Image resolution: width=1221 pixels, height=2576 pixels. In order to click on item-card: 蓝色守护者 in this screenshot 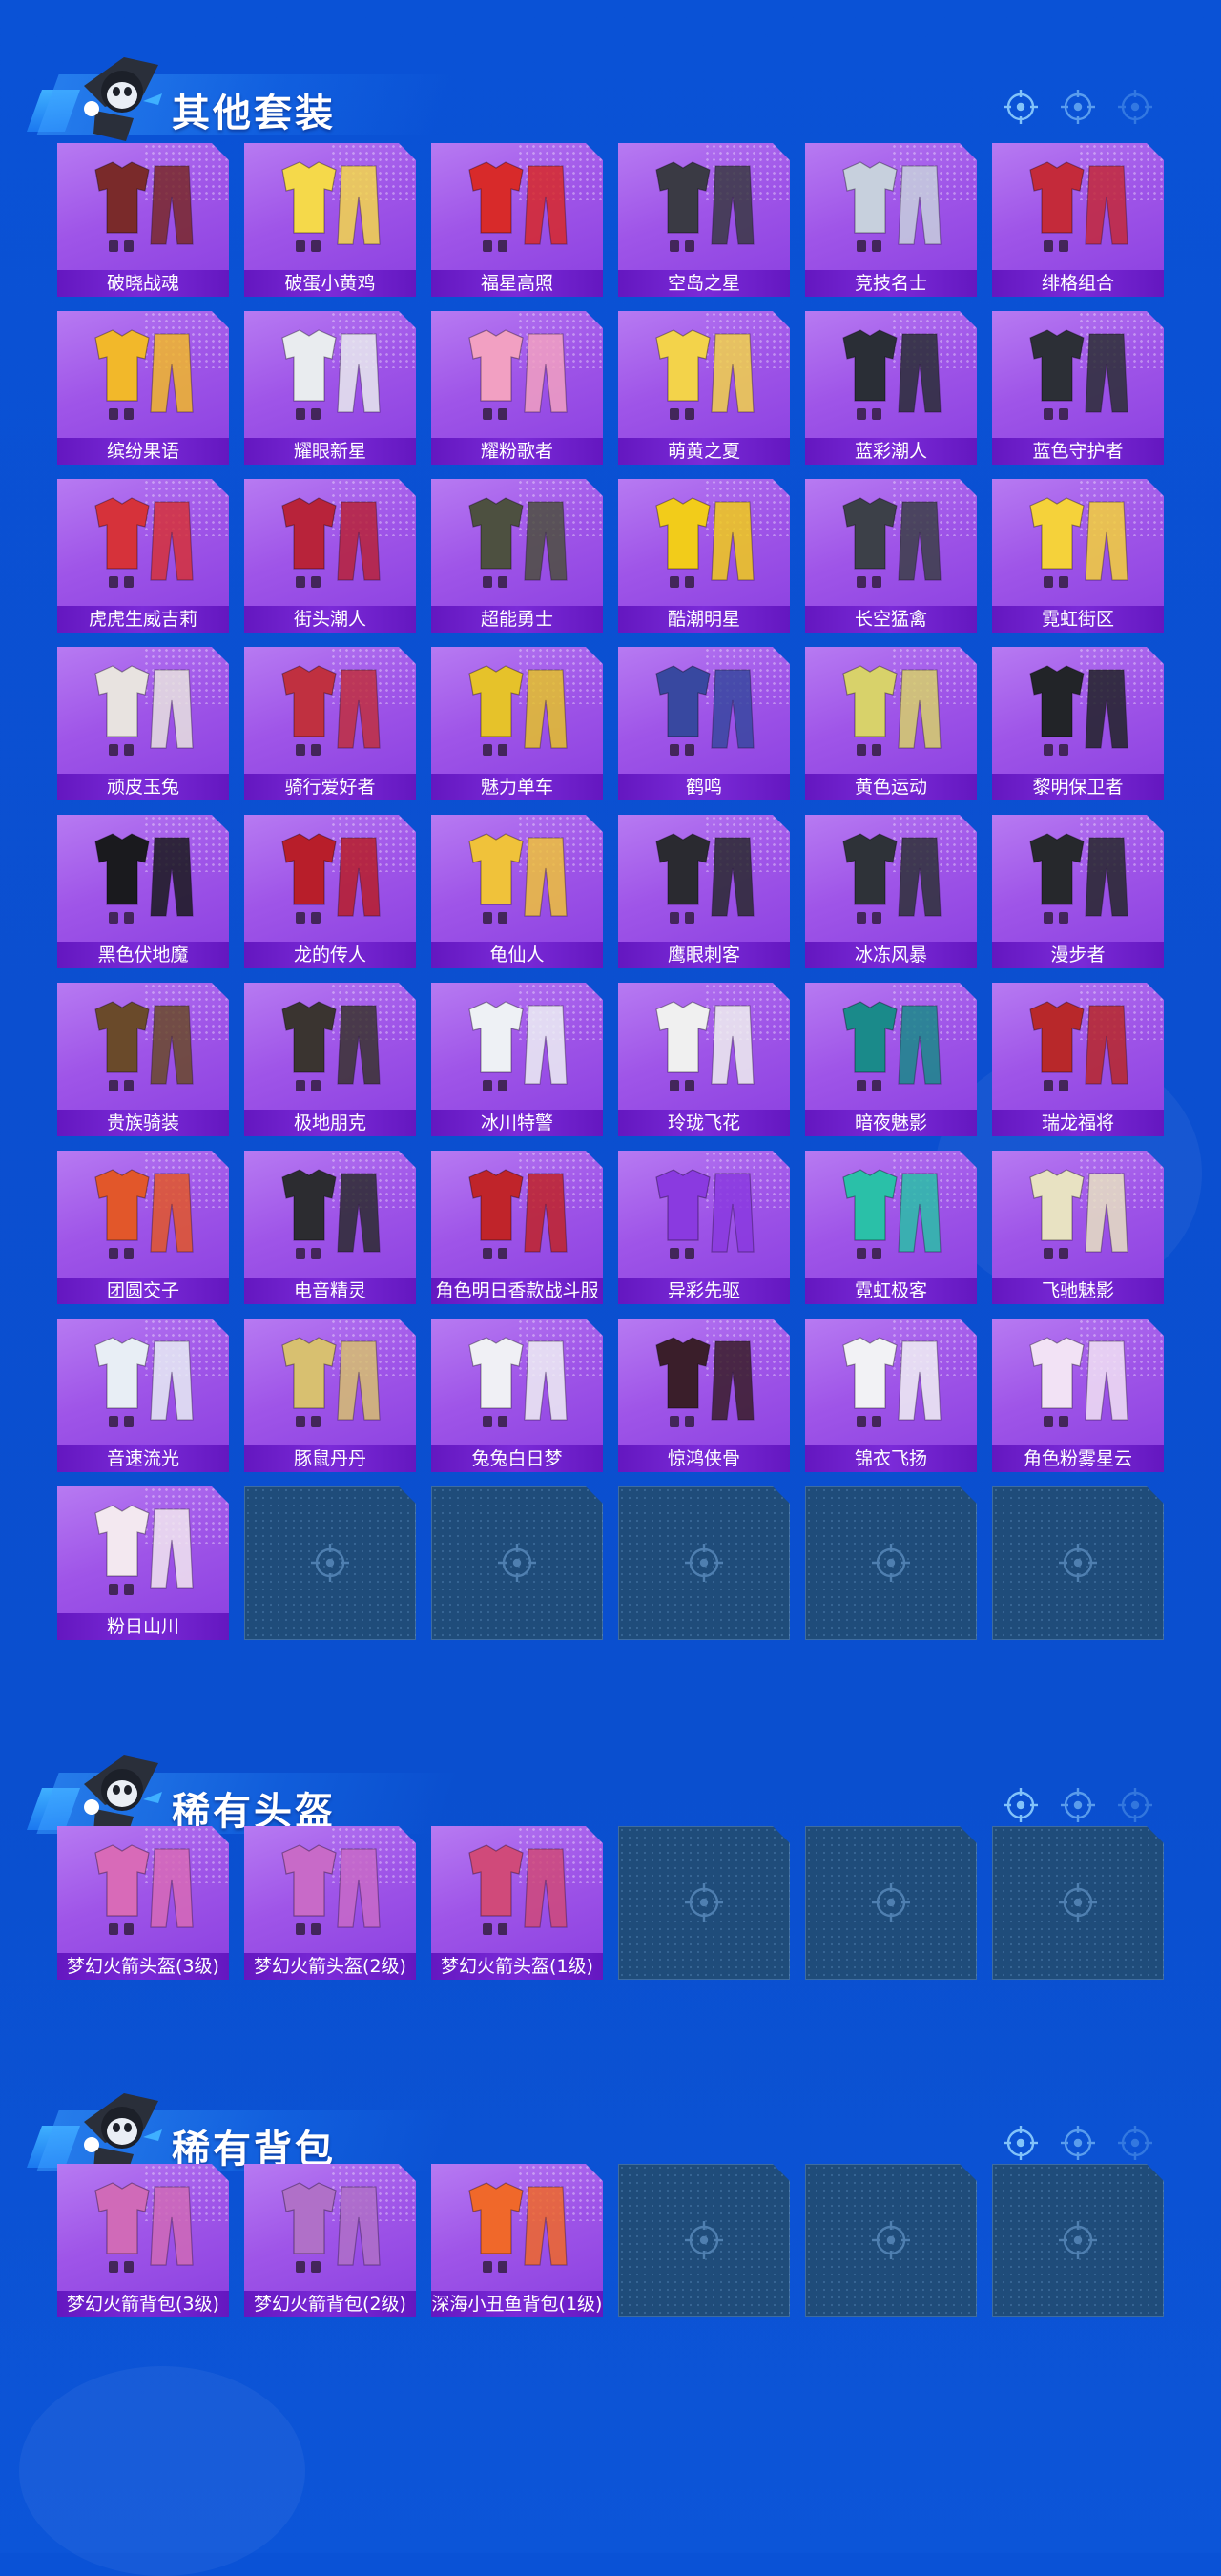, I will do `click(1078, 388)`.